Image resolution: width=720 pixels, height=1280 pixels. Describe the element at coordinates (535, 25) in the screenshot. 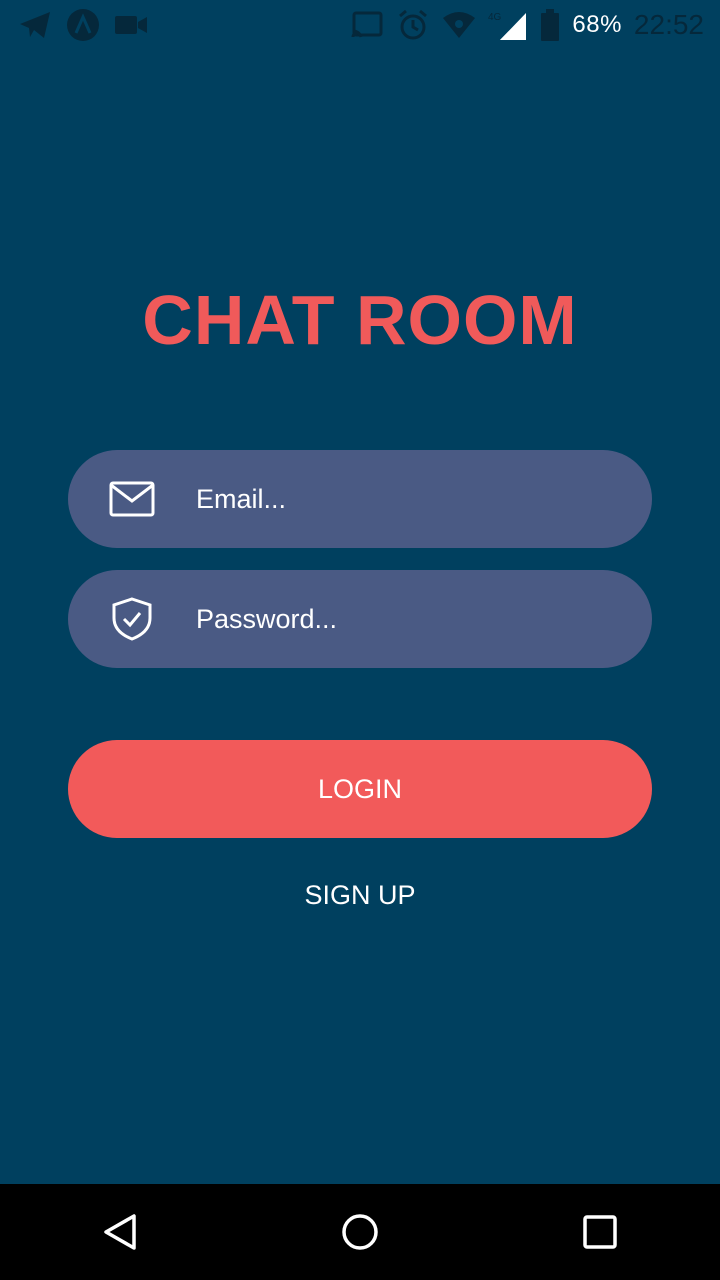

I see `status-bar-right: 4G 68% 22:52` at that location.